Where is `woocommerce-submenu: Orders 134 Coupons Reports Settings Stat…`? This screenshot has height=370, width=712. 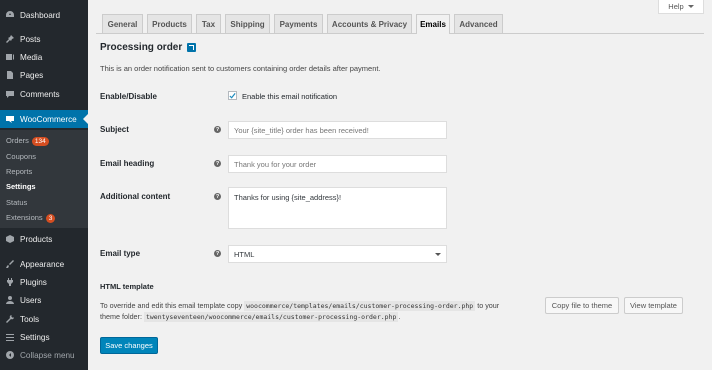
woocommerce-submenu: Orders 134 Coupons Reports Settings Stat… is located at coordinates (44, 179).